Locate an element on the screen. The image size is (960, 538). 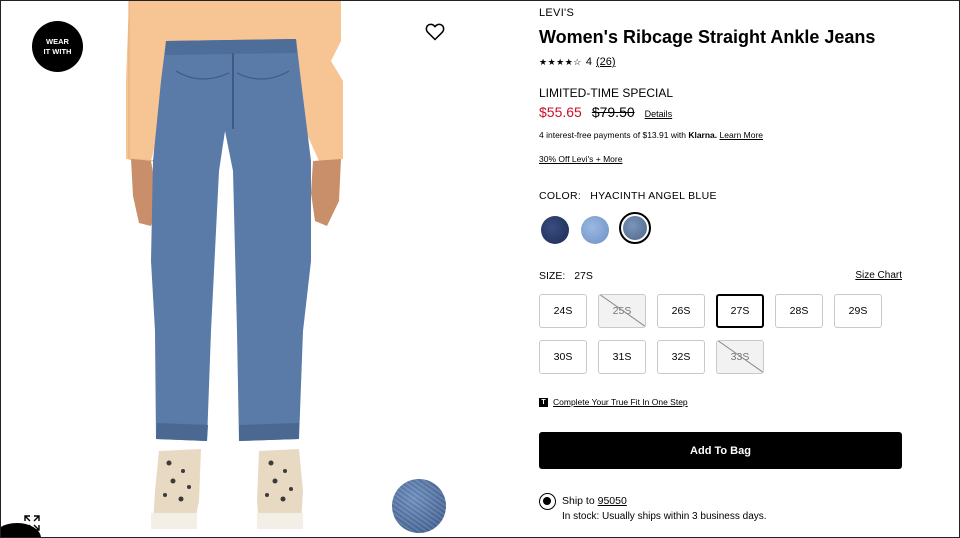
ship-to-radio is located at coordinates (547, 501).